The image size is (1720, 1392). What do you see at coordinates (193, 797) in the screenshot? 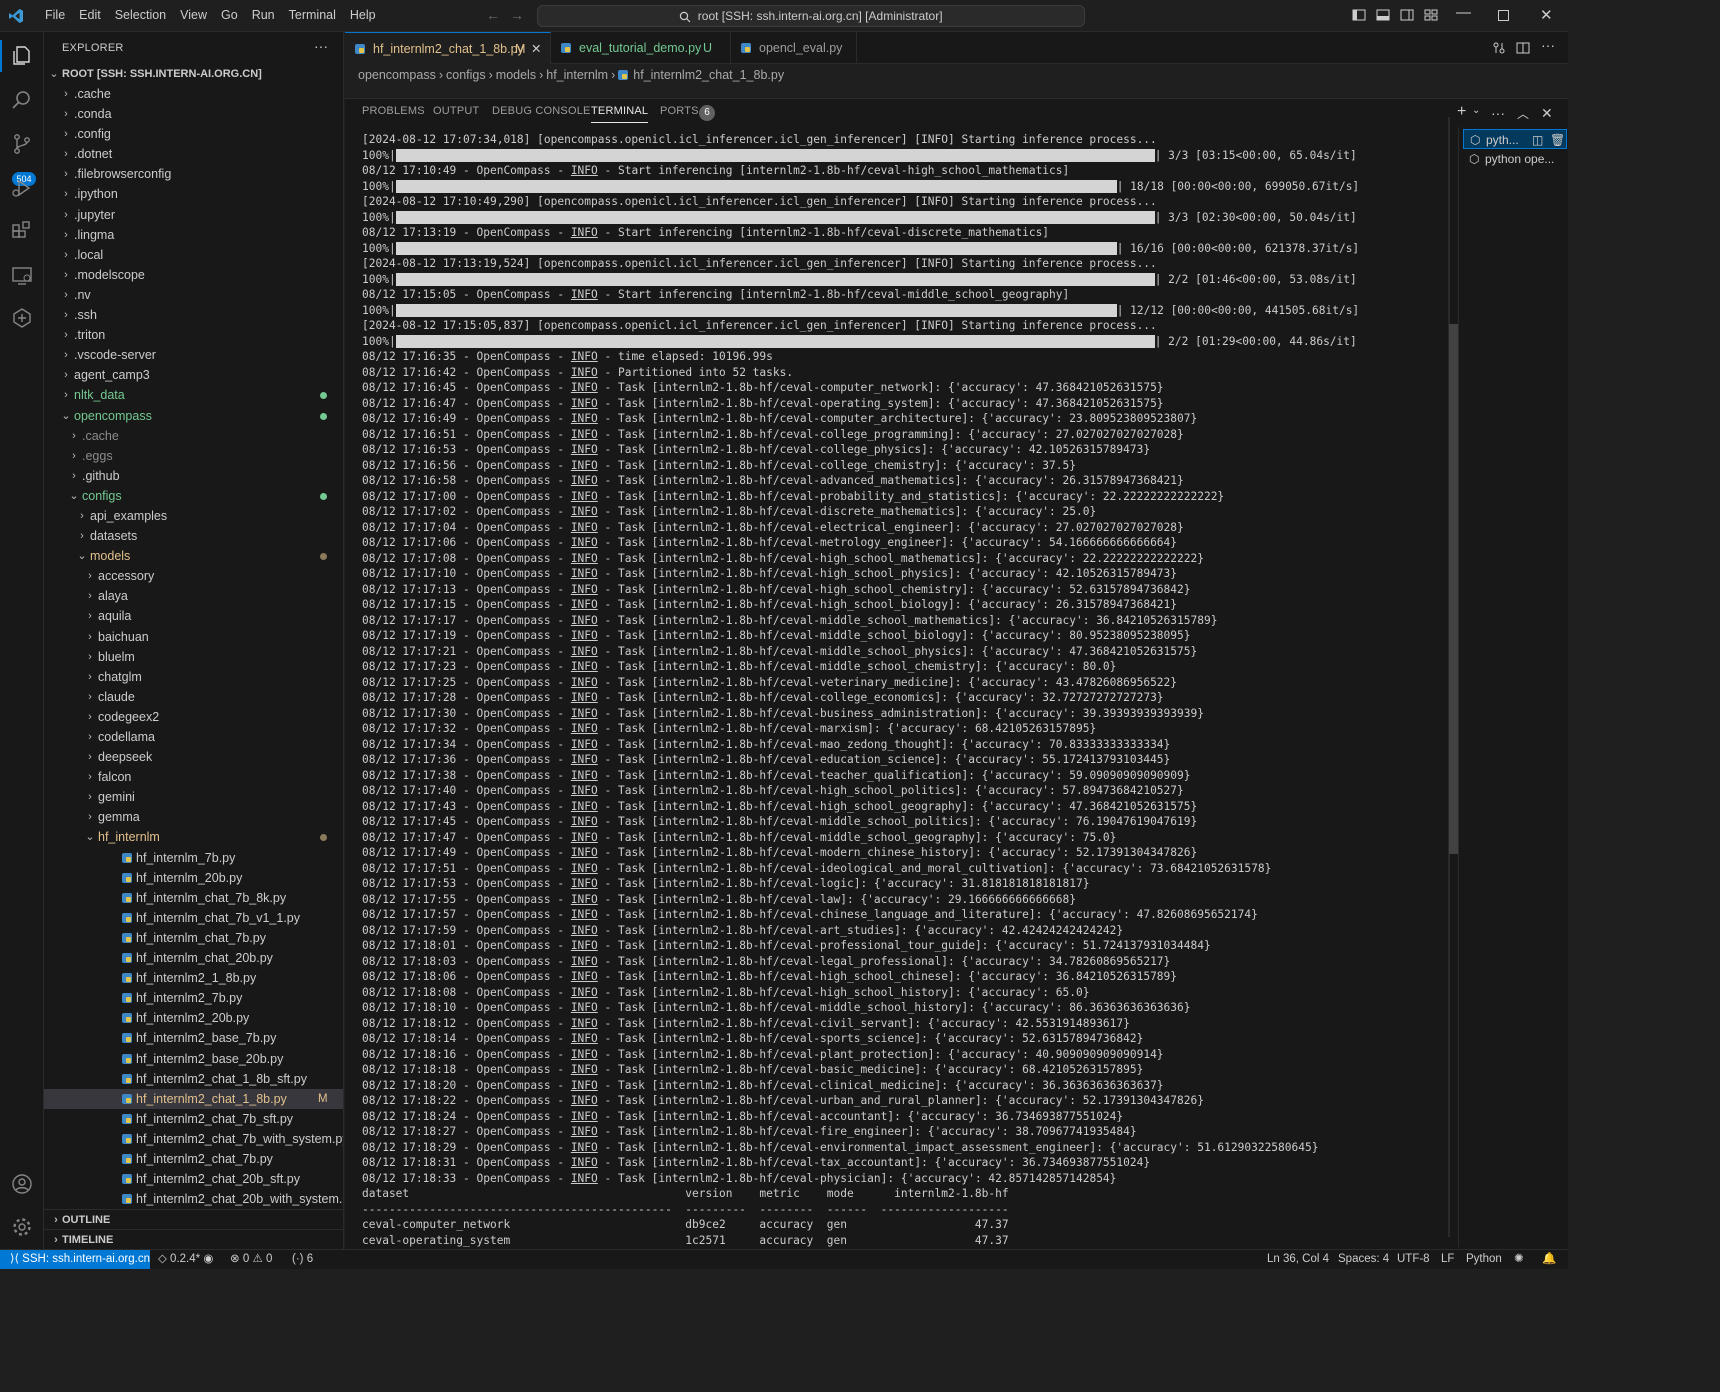
I see `folder-item: › gemini` at bounding box center [193, 797].